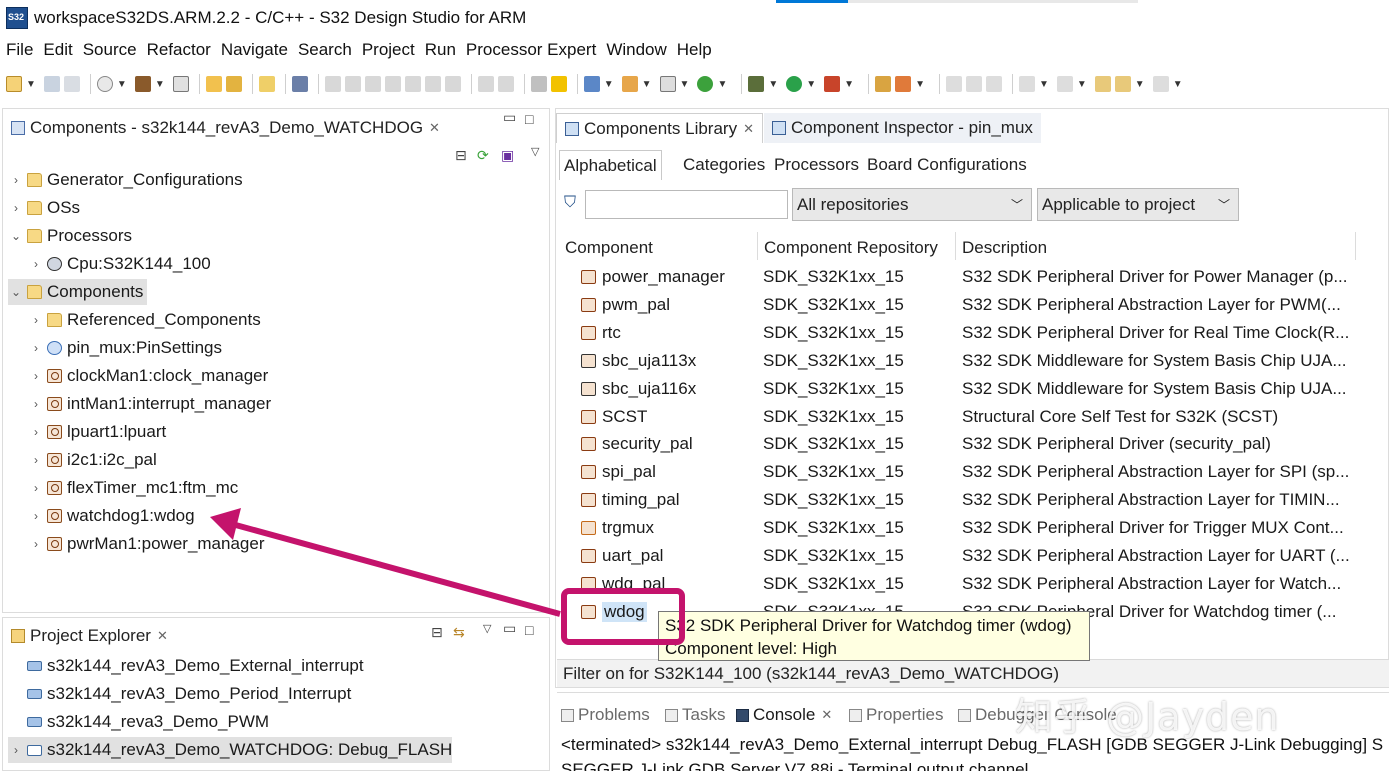  Describe the element at coordinates (973, 84) in the screenshot. I see `block-select-icon` at that location.